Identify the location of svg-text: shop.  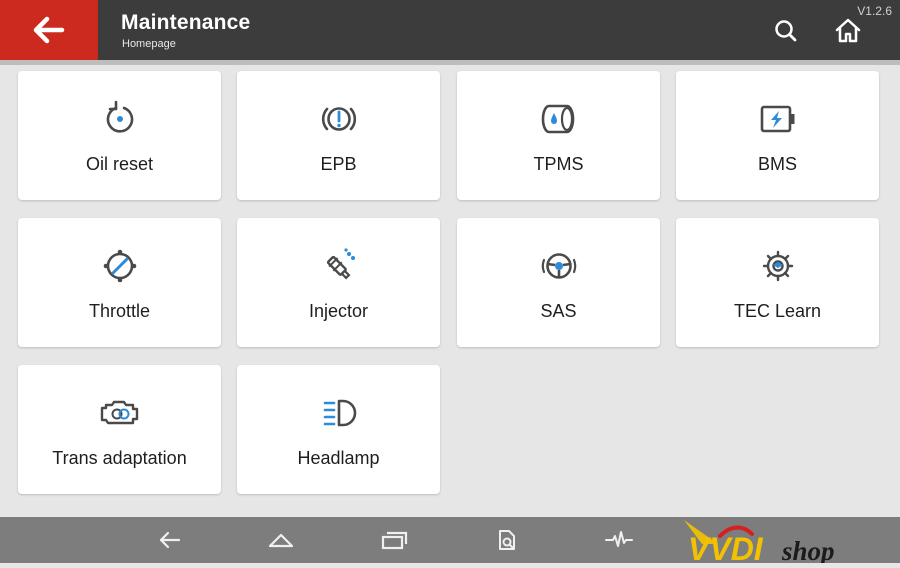
(808, 549).